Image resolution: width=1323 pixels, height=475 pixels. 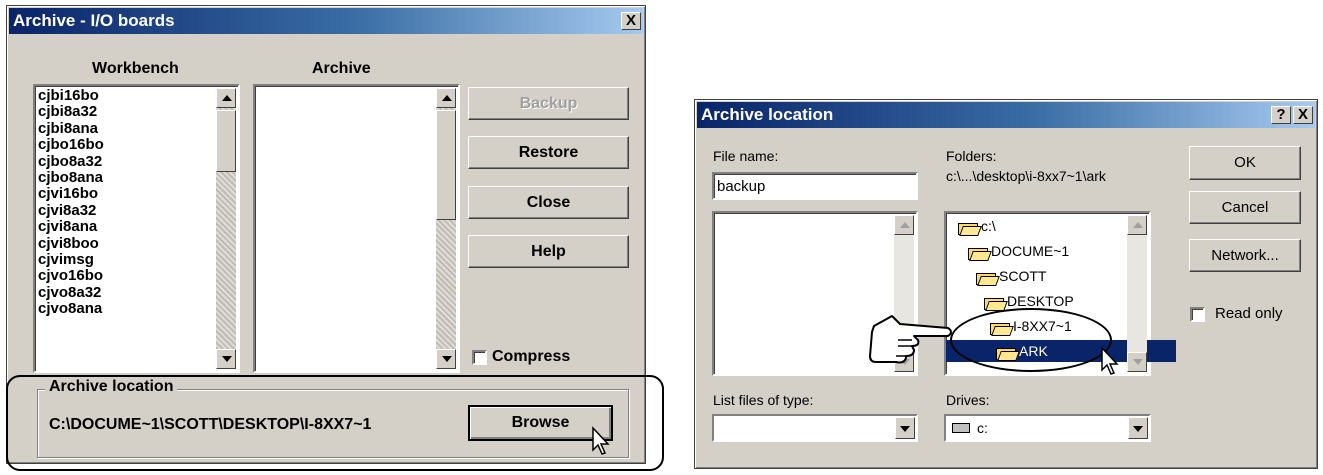 I want to click on workbench-scrollbar, so click(x=226, y=228).